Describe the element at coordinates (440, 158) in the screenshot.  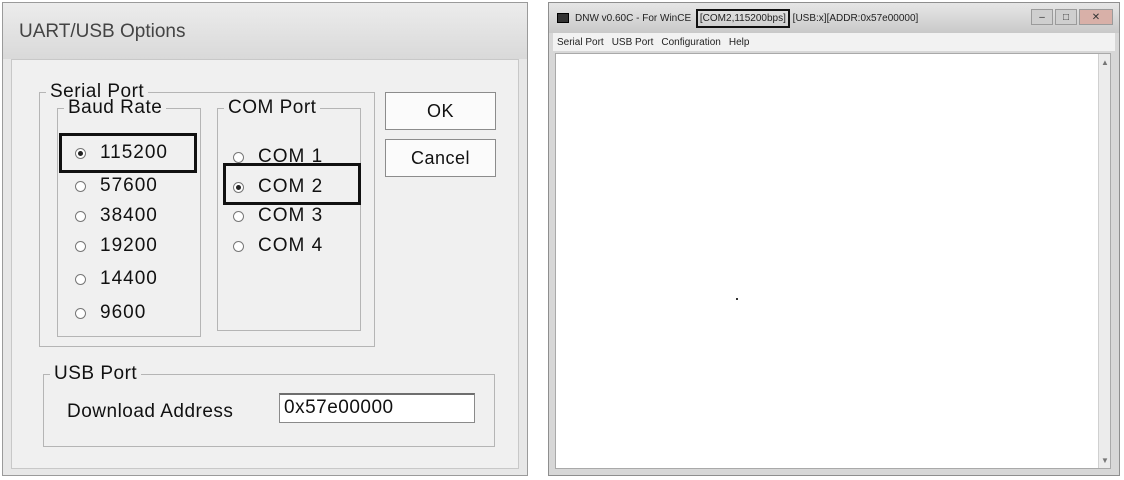
I see `cancel-button: Cancel` at that location.